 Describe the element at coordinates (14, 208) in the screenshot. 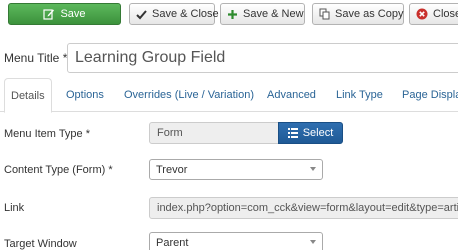

I see `link-label: Link` at that location.